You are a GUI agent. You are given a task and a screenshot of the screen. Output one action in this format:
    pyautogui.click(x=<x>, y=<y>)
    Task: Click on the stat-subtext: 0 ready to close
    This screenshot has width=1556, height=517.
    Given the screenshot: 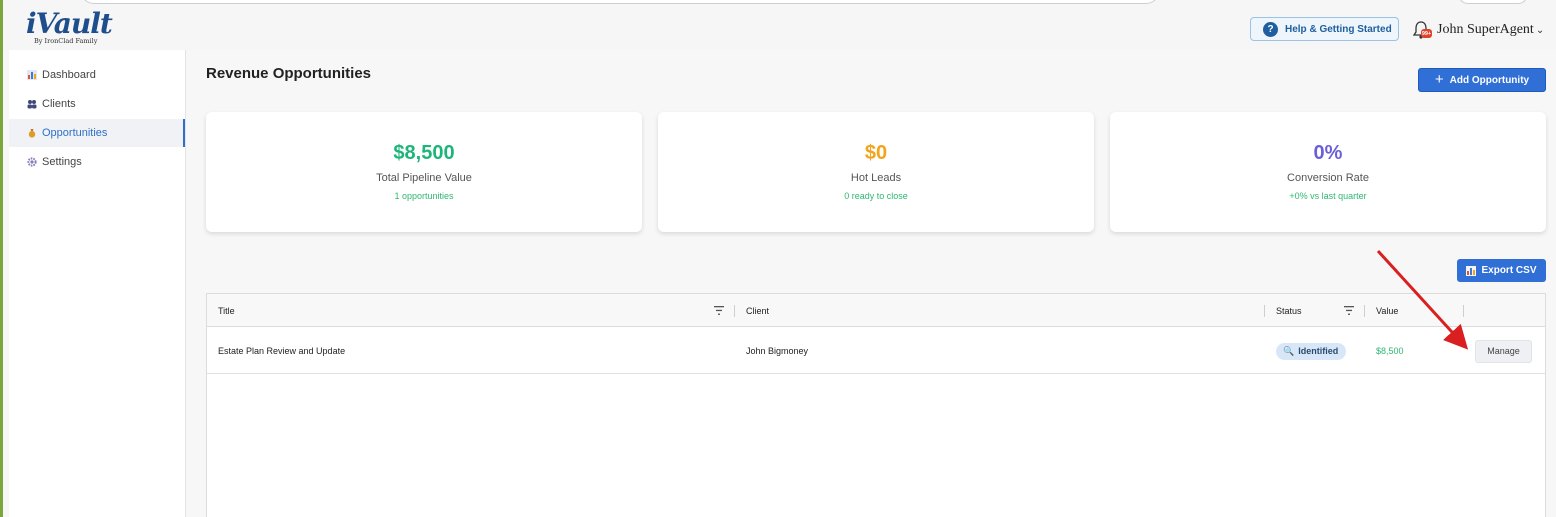 What is the action you would take?
    pyautogui.click(x=876, y=196)
    